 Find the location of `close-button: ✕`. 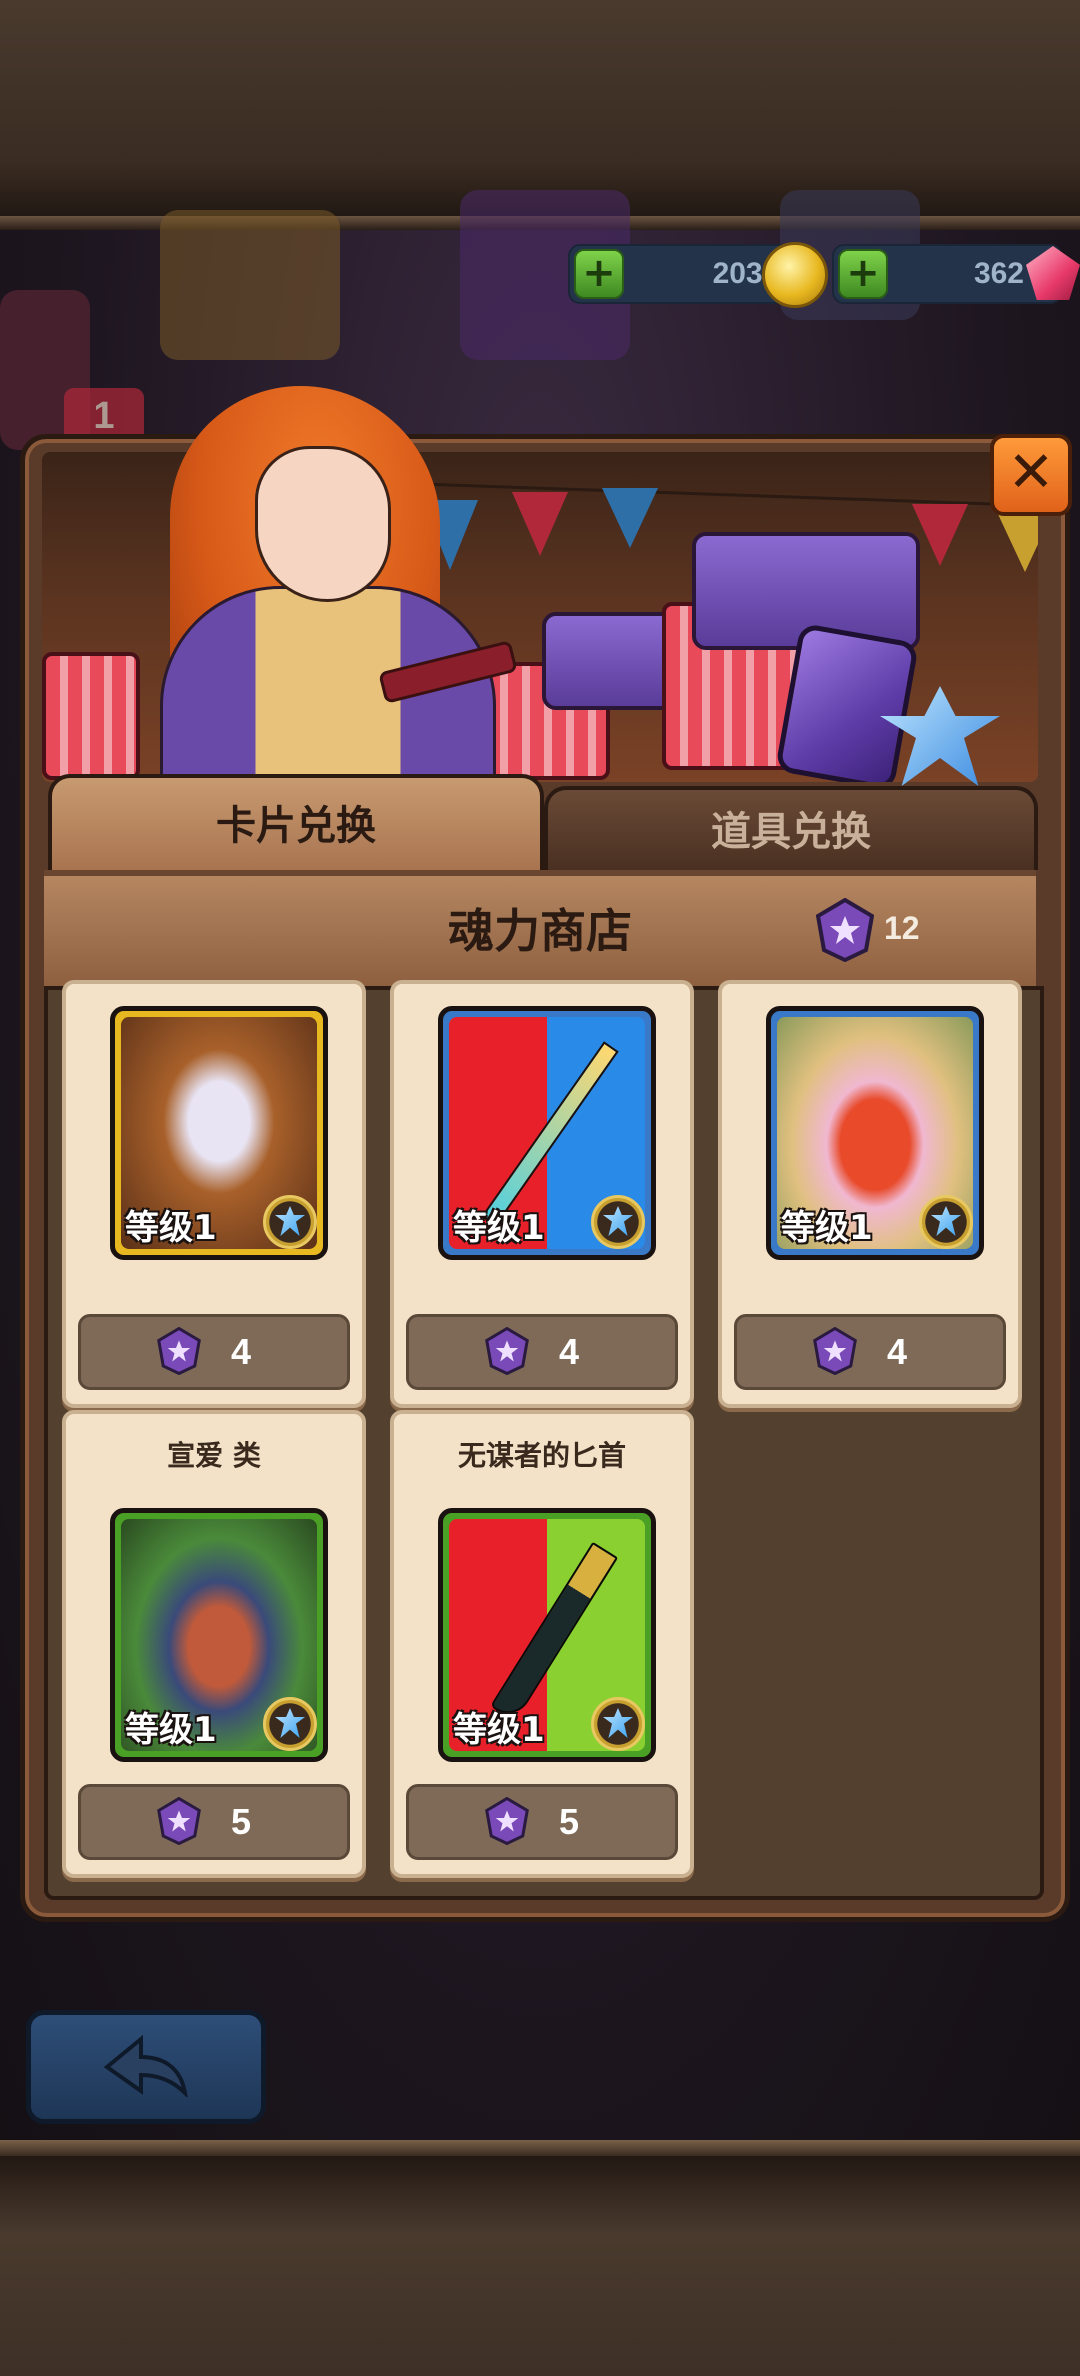

close-button: ✕ is located at coordinates (1031, 475).